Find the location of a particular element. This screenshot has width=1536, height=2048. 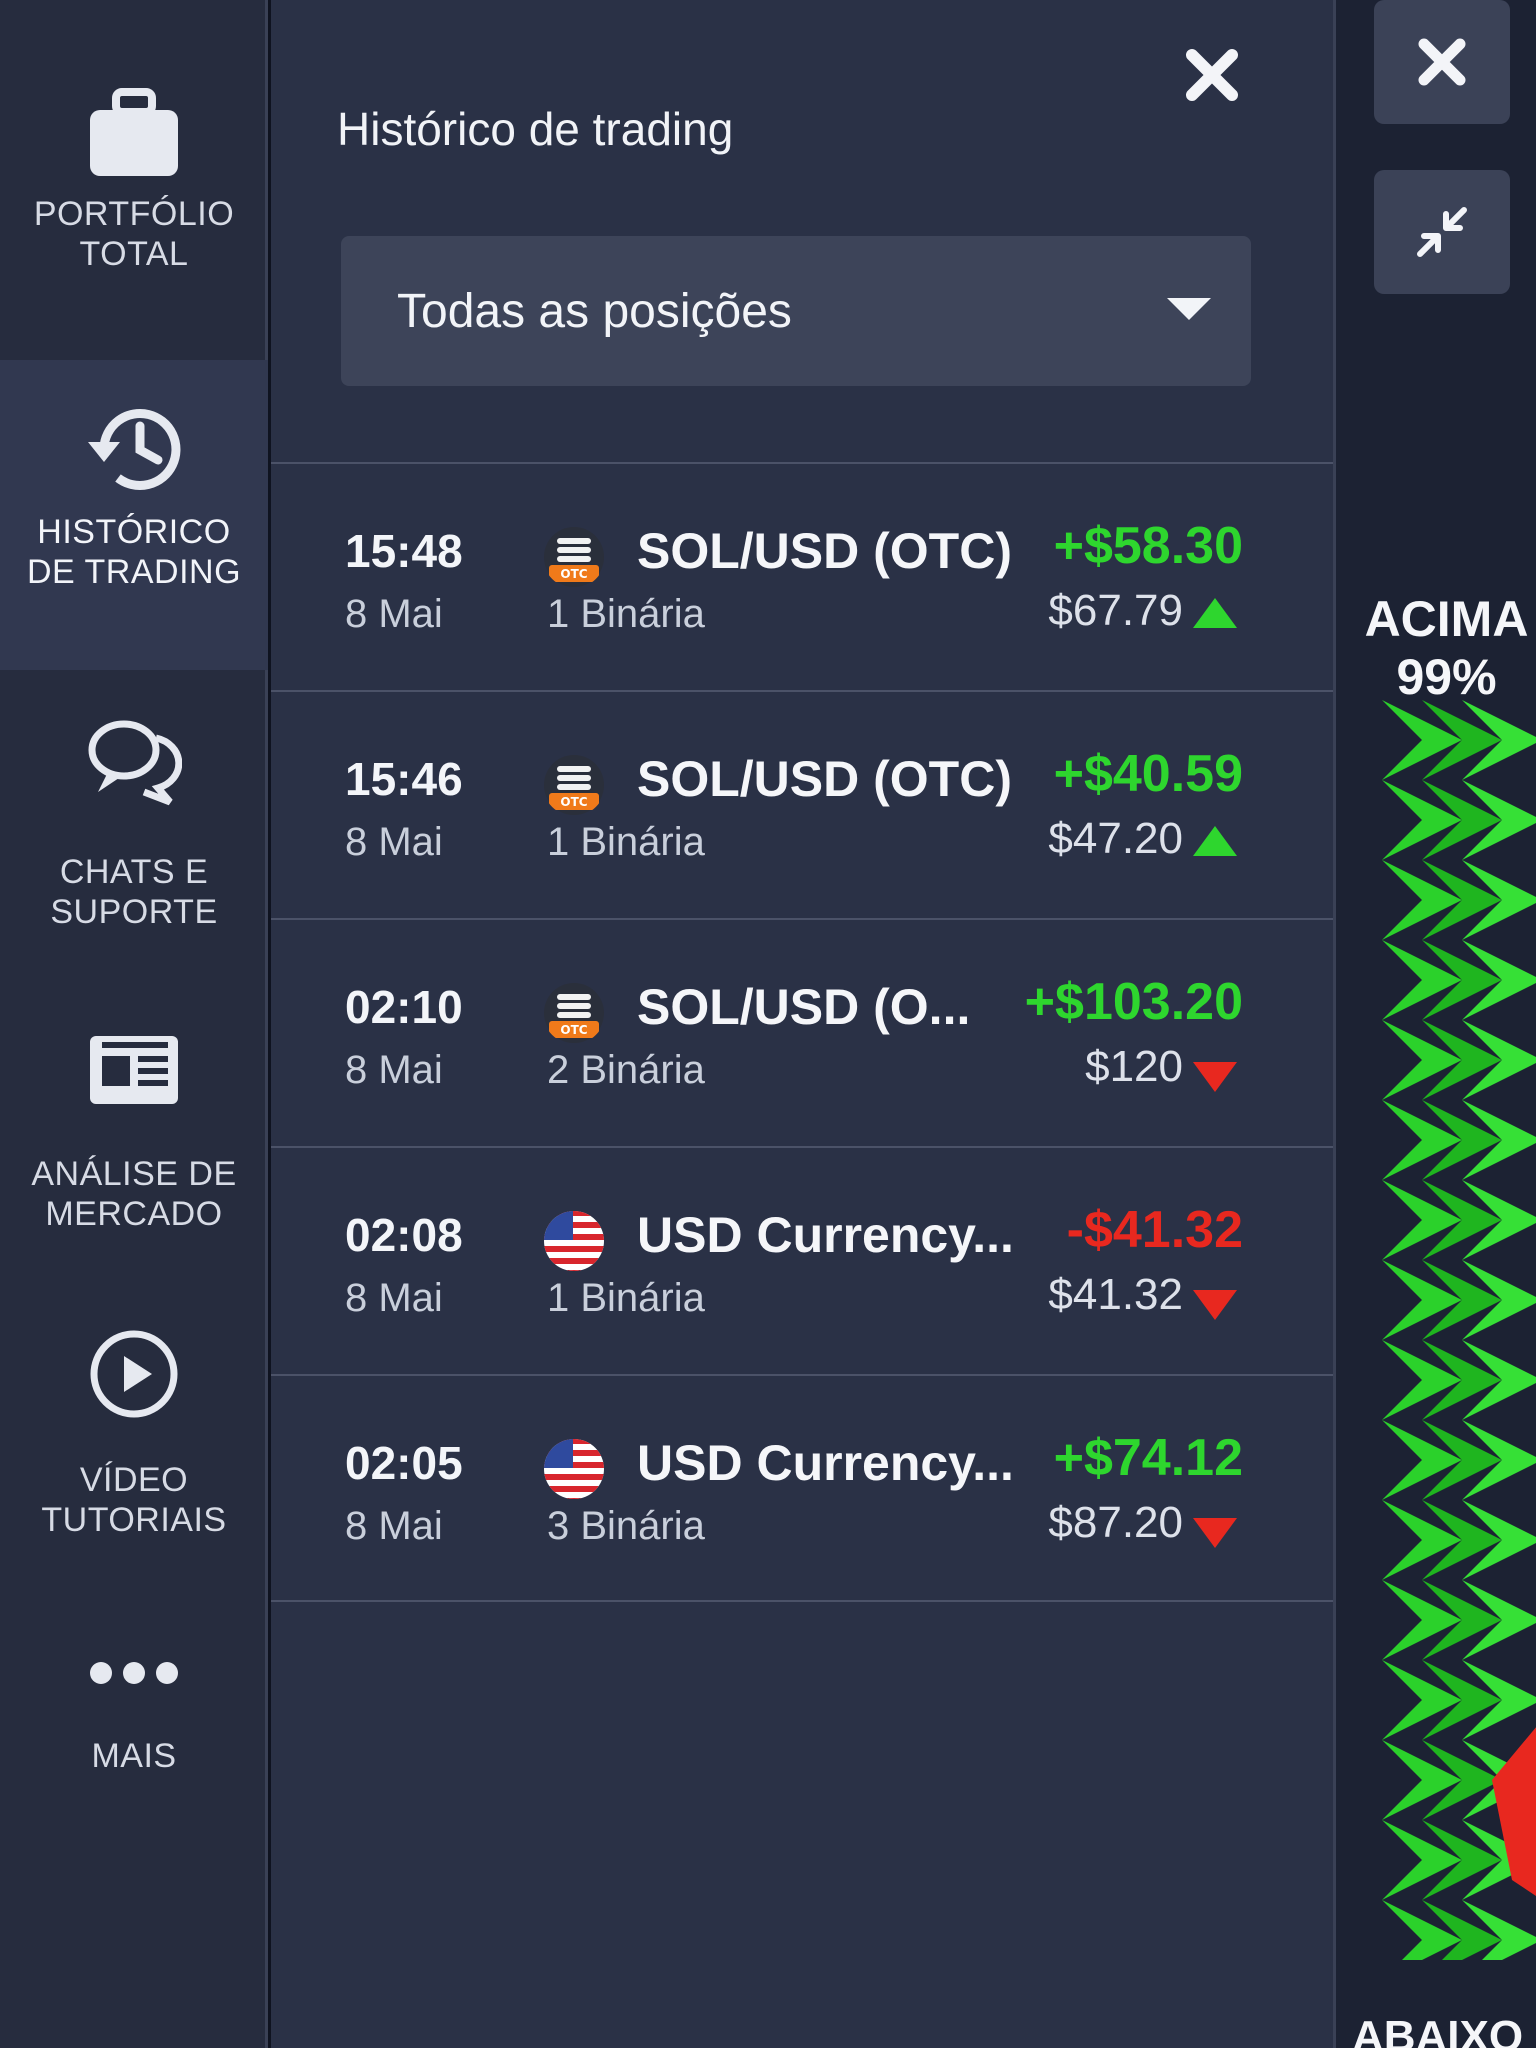

trade-time: 15:48 is located at coordinates (404, 551).